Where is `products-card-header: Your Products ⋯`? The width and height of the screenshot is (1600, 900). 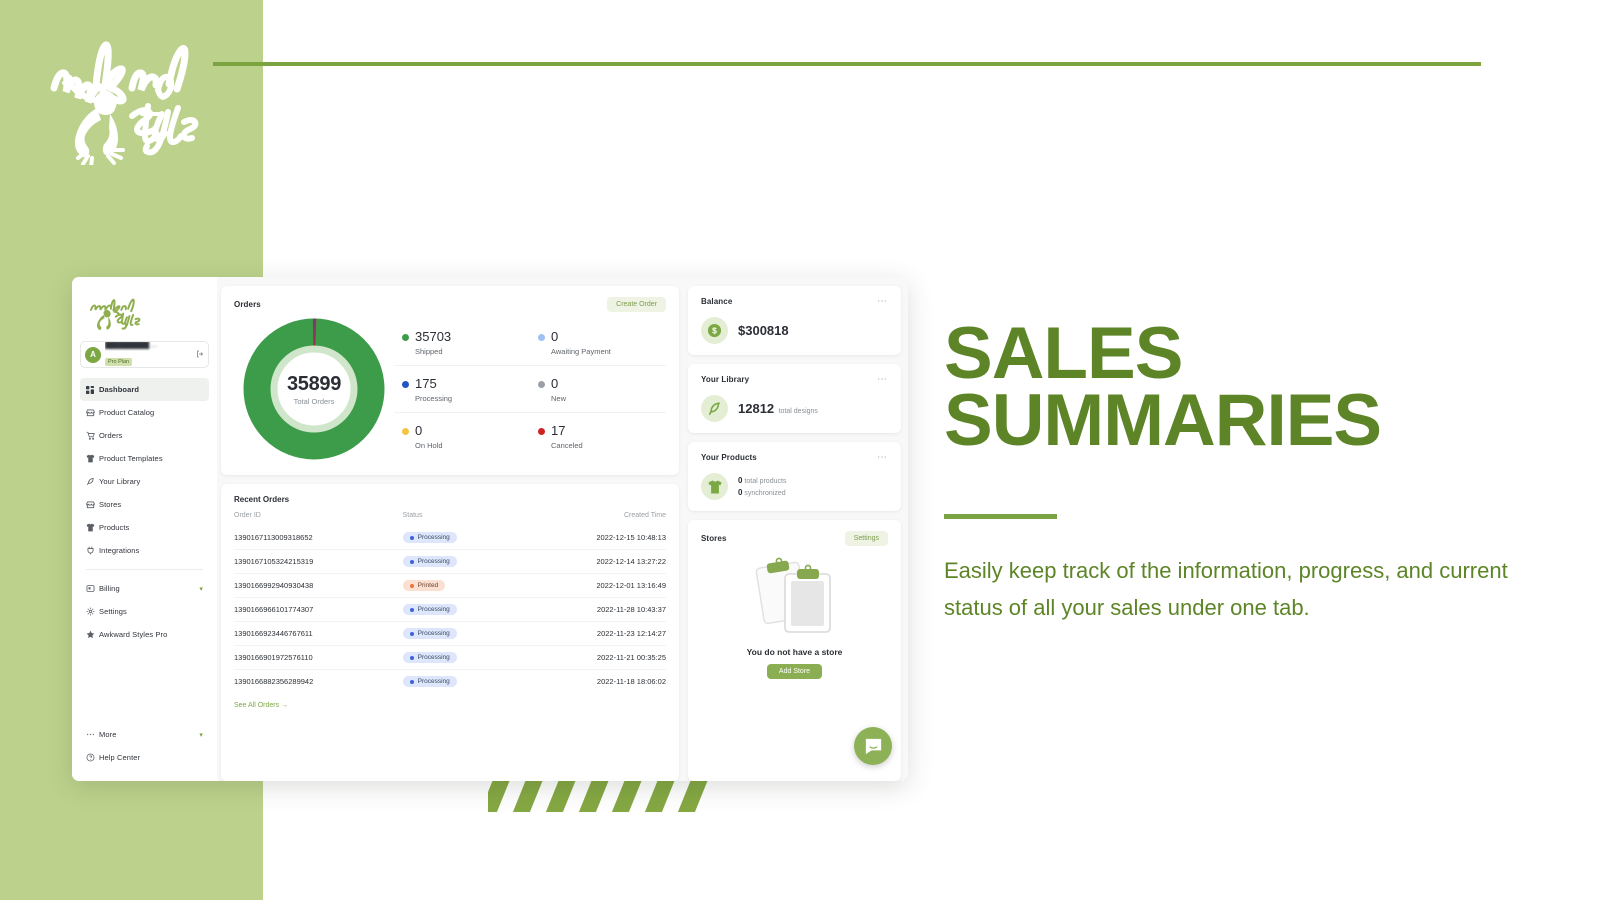
products-card-header: Your Products ⋯ is located at coordinates (794, 457).